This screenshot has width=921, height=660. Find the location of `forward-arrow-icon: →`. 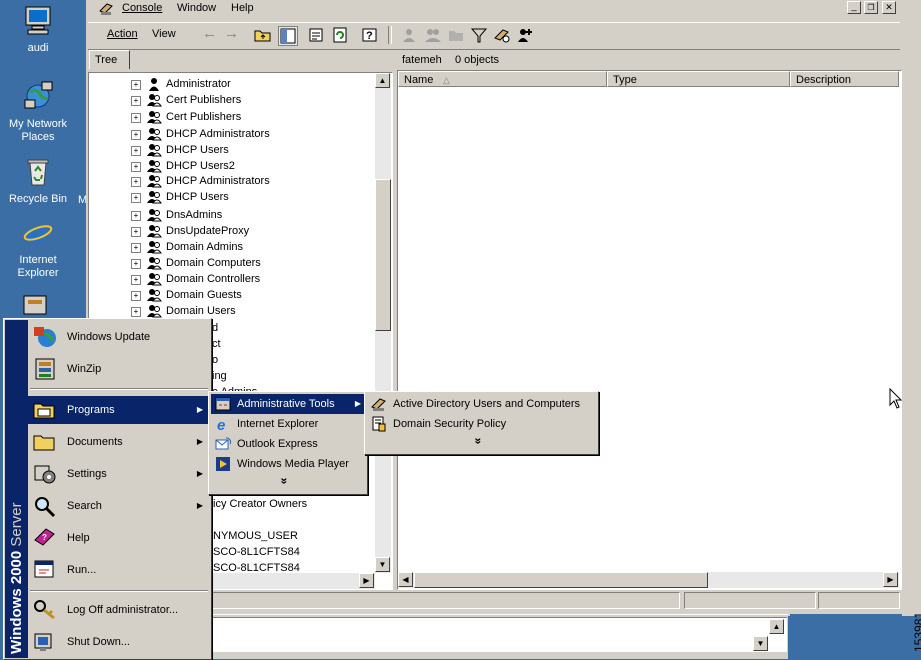

forward-arrow-icon: → is located at coordinates (231, 33).